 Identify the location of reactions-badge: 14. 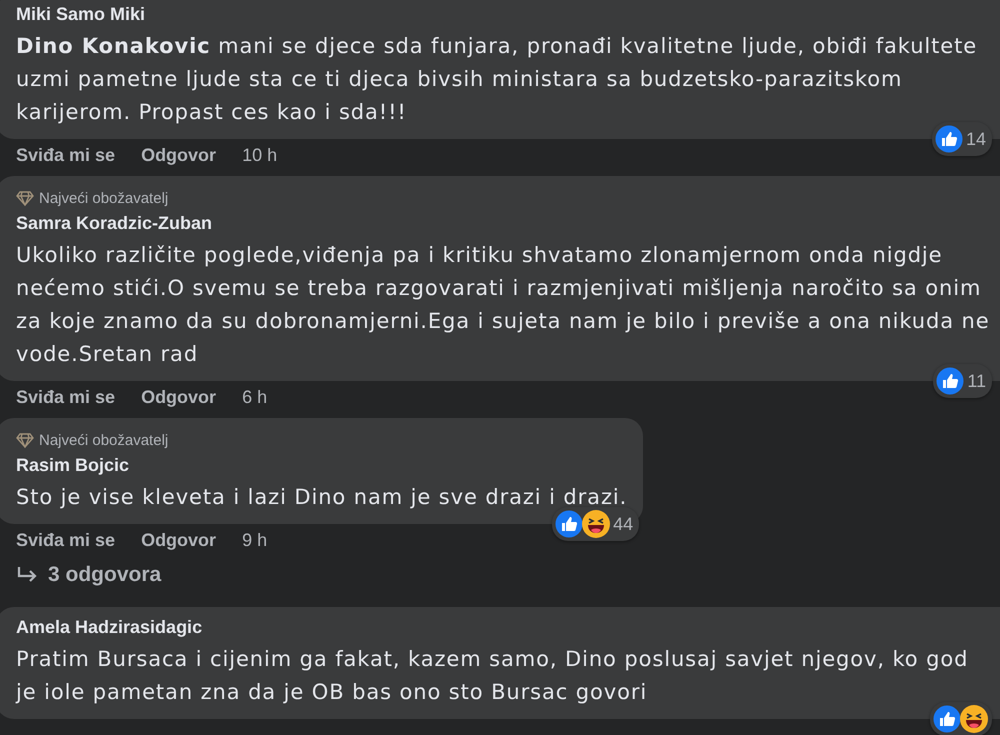
(962, 139).